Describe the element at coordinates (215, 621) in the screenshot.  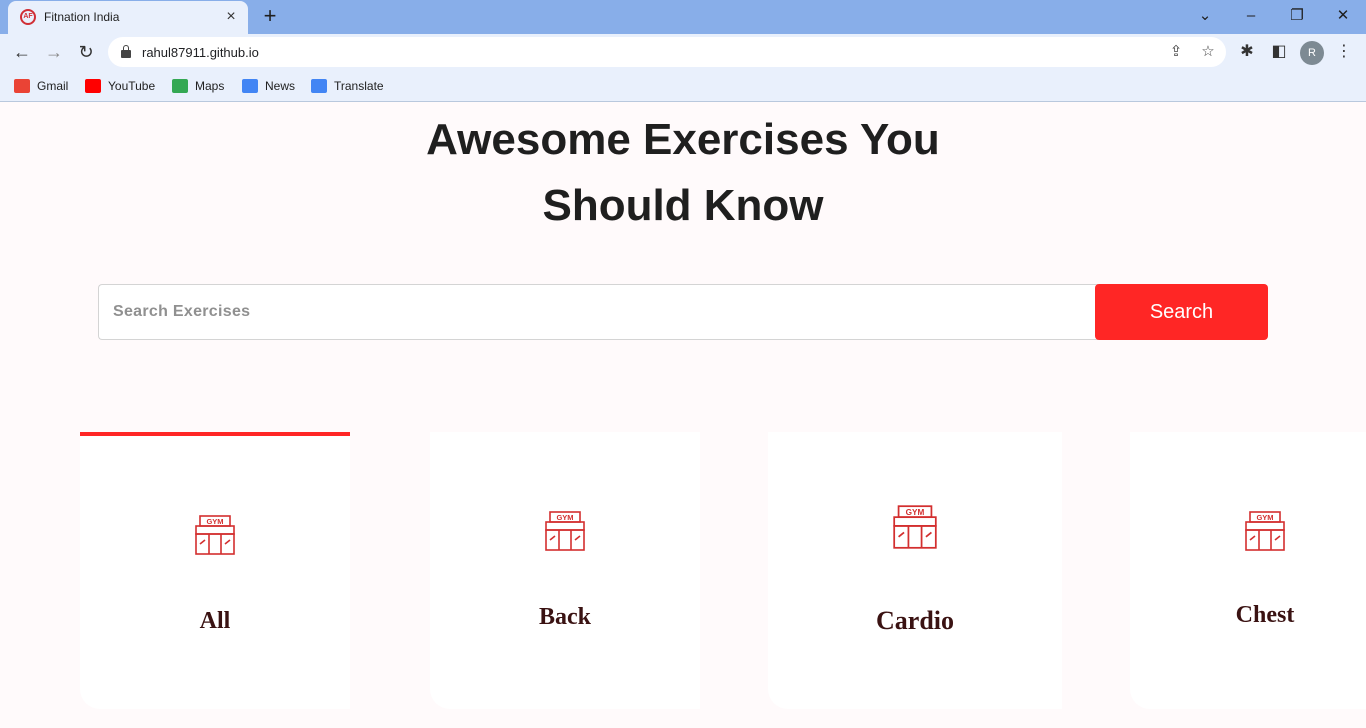
I see `body-part-label: All` at that location.